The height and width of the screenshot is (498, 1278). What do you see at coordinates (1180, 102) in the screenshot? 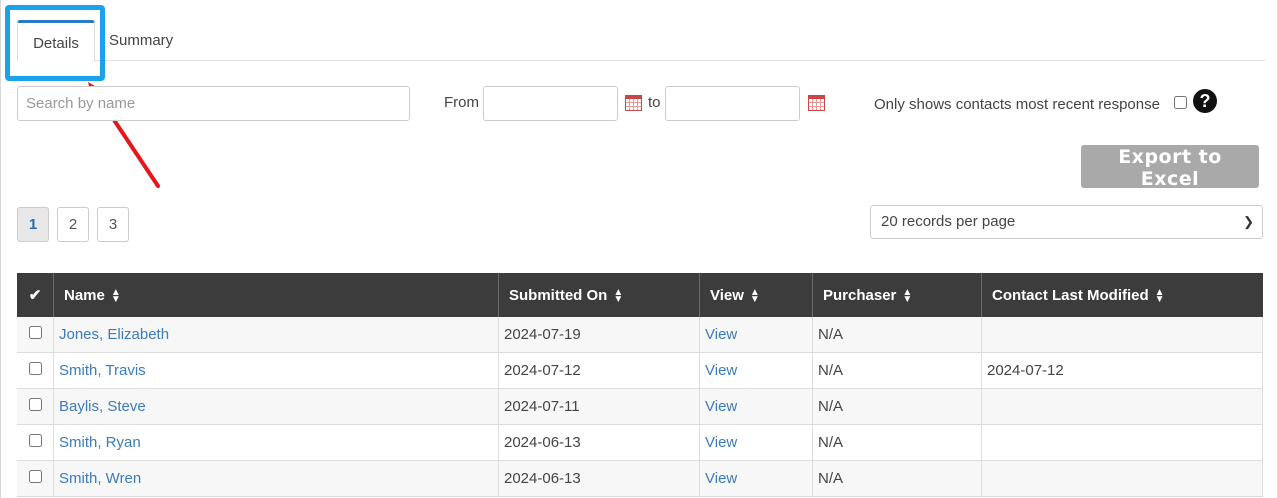
I see `recent-response-checkbox` at bounding box center [1180, 102].